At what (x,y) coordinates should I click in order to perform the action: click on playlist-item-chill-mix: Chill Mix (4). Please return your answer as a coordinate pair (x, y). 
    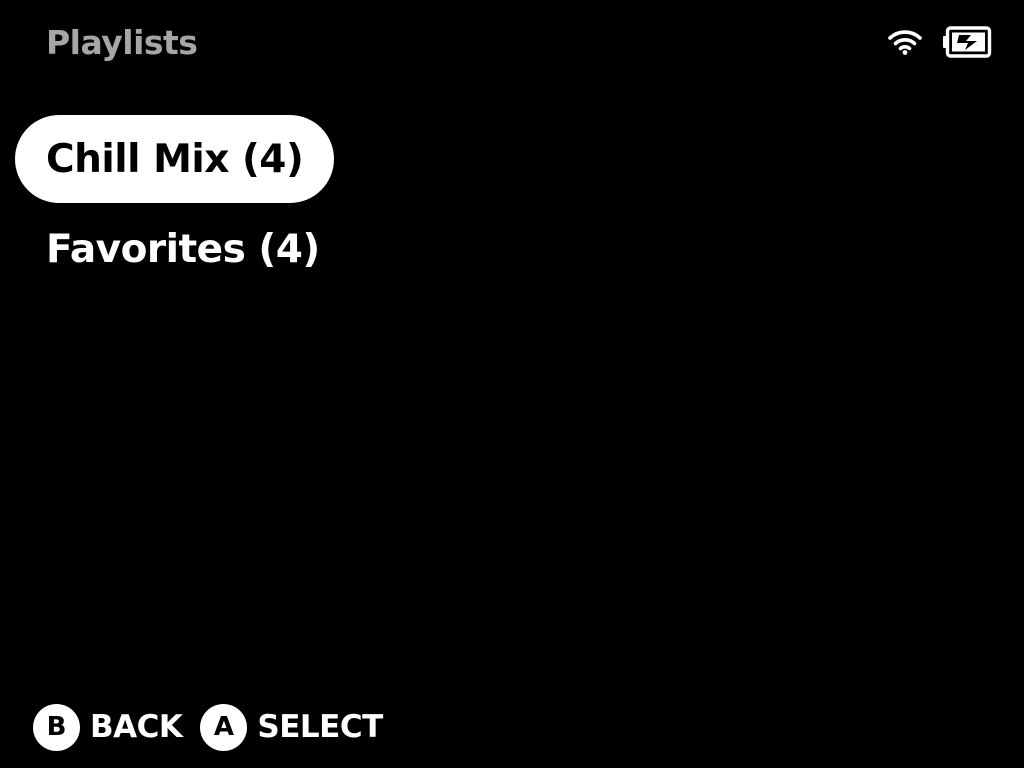
    Looking at the image, I should click on (175, 159).